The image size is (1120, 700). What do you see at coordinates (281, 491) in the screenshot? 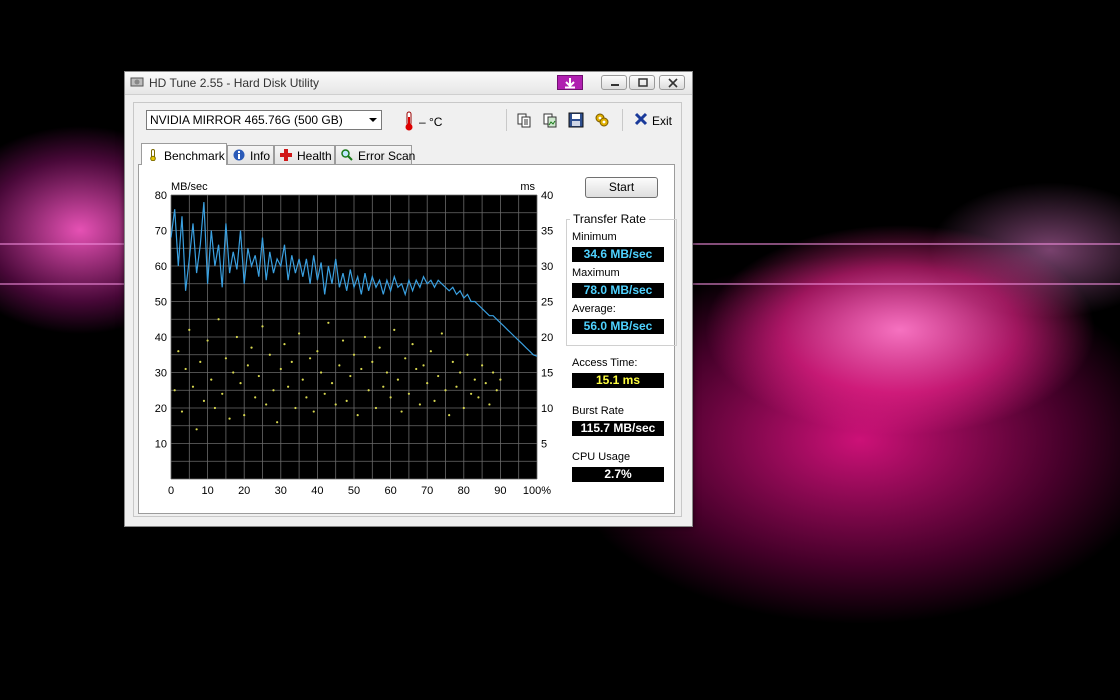
I see `x-tick-label: 30` at bounding box center [281, 491].